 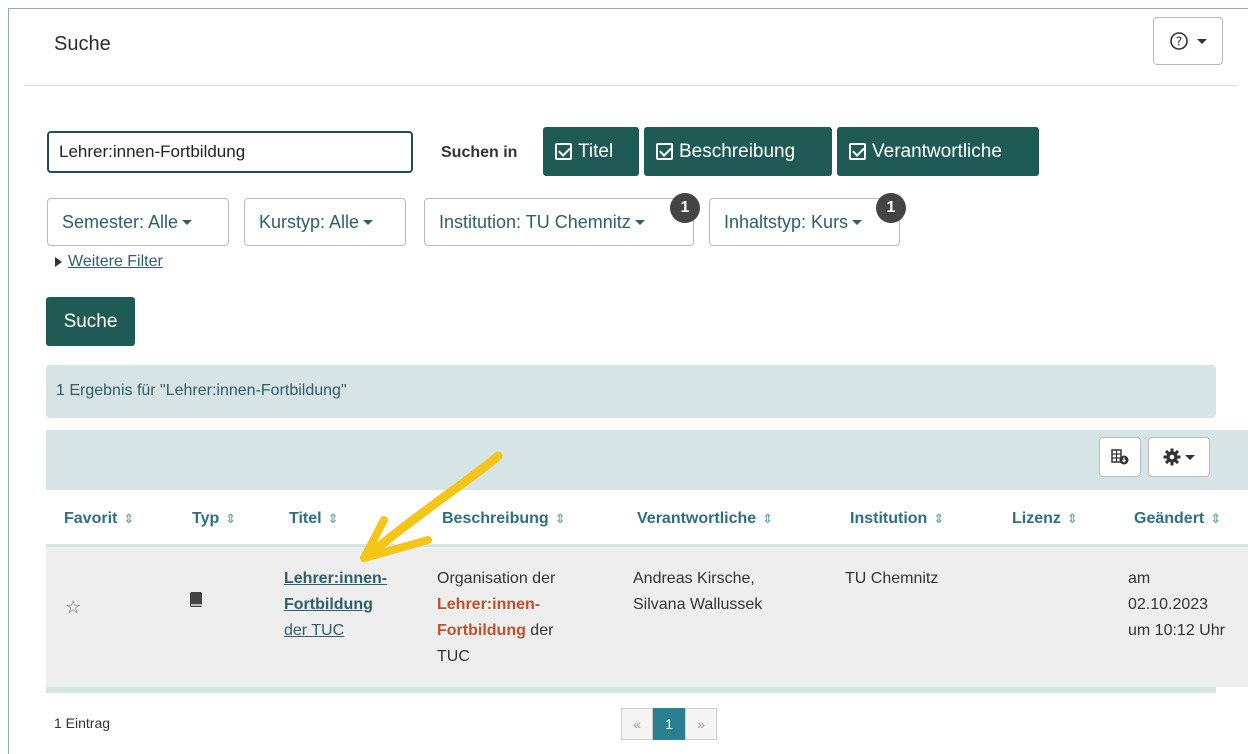 I want to click on pagination: « 1 », so click(x=669, y=724).